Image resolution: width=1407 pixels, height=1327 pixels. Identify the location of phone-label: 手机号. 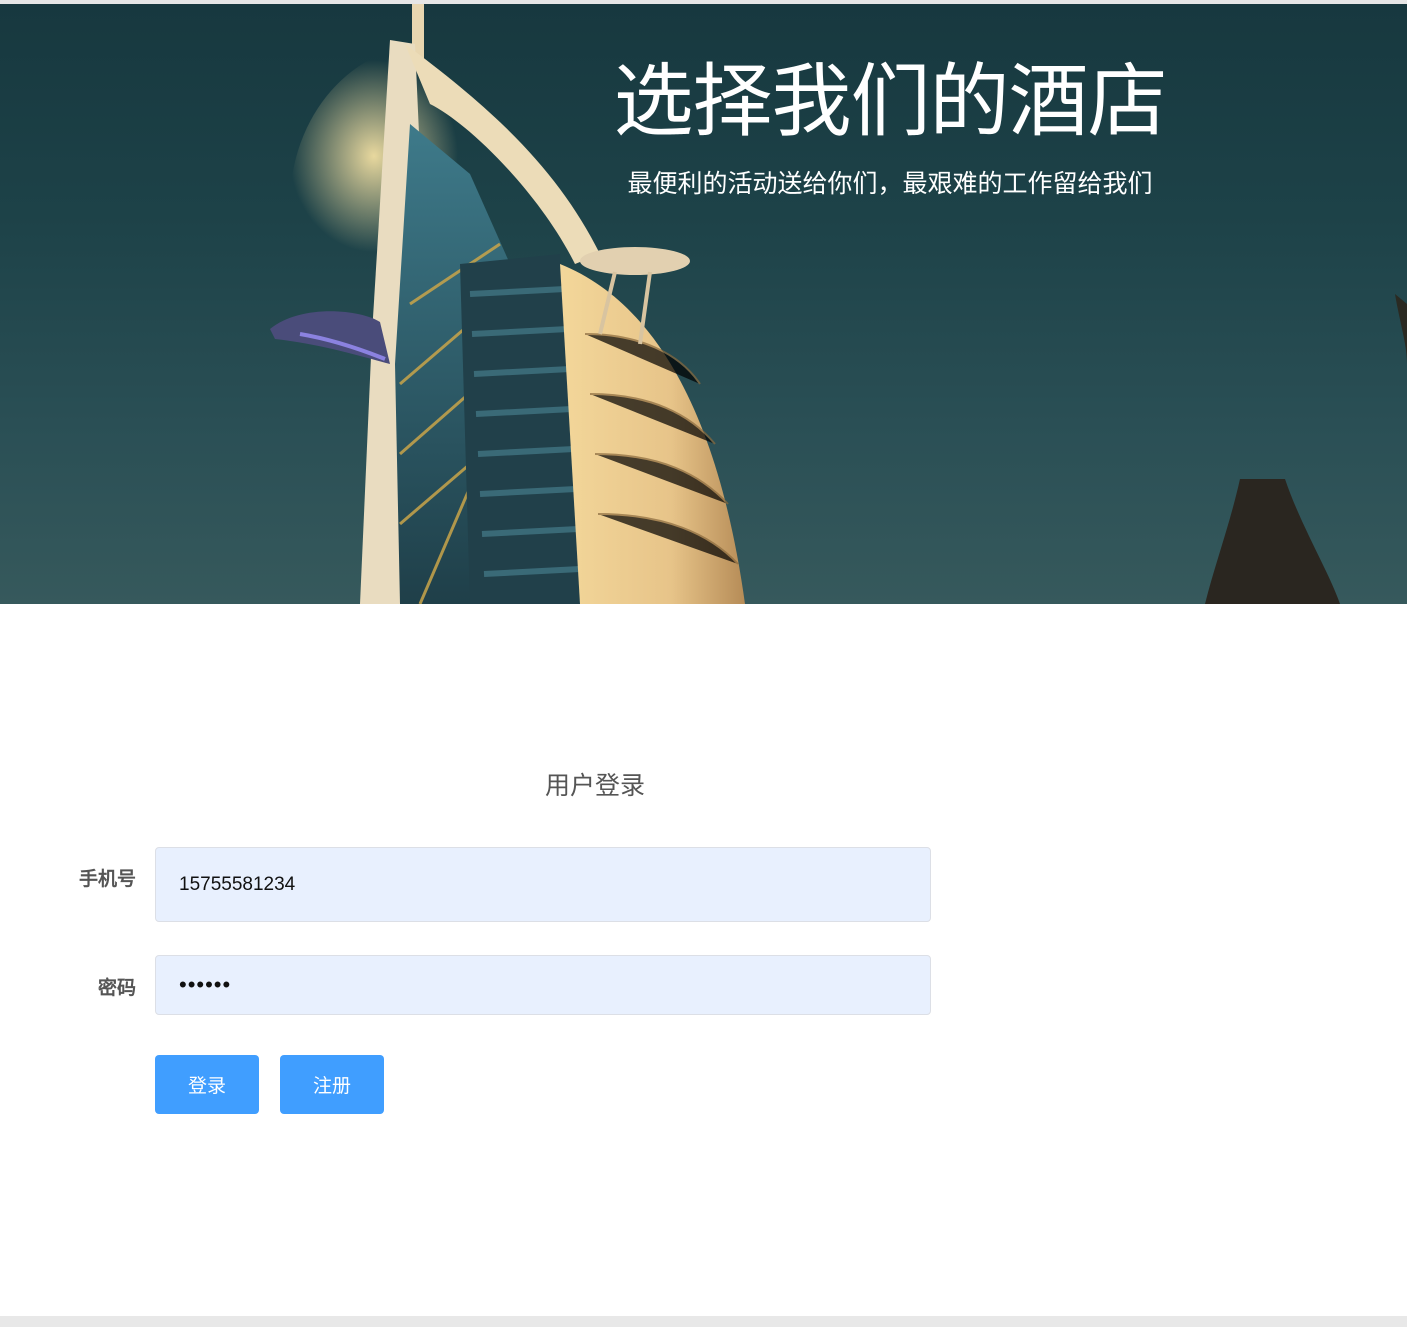
(107, 879).